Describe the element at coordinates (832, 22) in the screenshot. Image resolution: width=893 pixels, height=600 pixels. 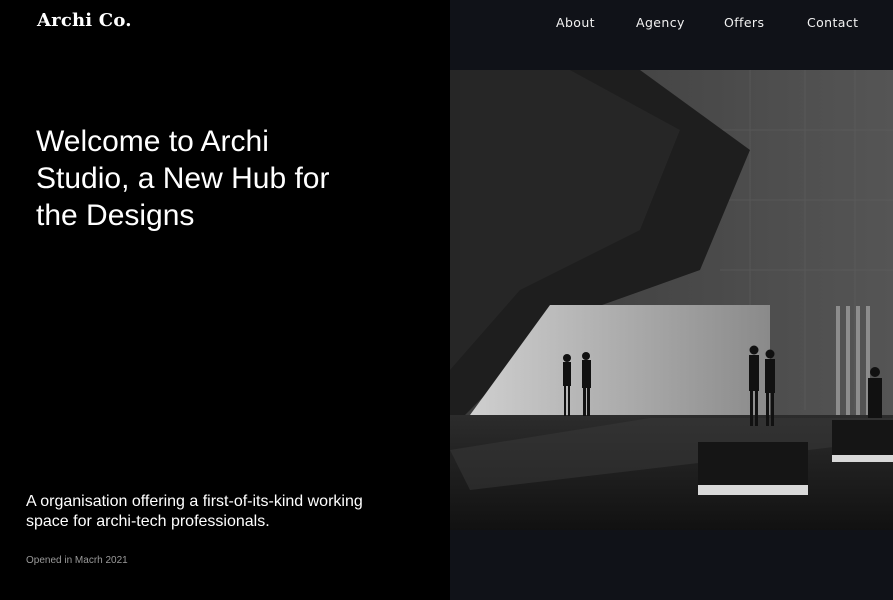
I see `nav-link-contact: Contact` at that location.